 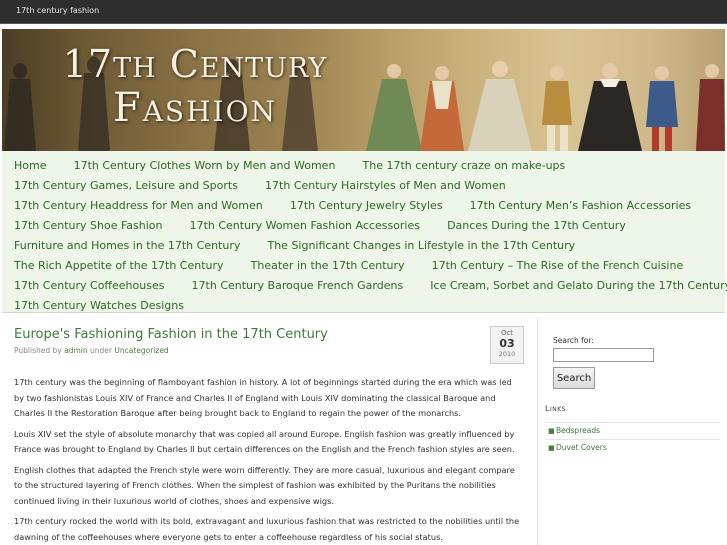 I want to click on nav-link-rich-appetite: The Rich Appetite of the 17th Century, so click(x=119, y=266).